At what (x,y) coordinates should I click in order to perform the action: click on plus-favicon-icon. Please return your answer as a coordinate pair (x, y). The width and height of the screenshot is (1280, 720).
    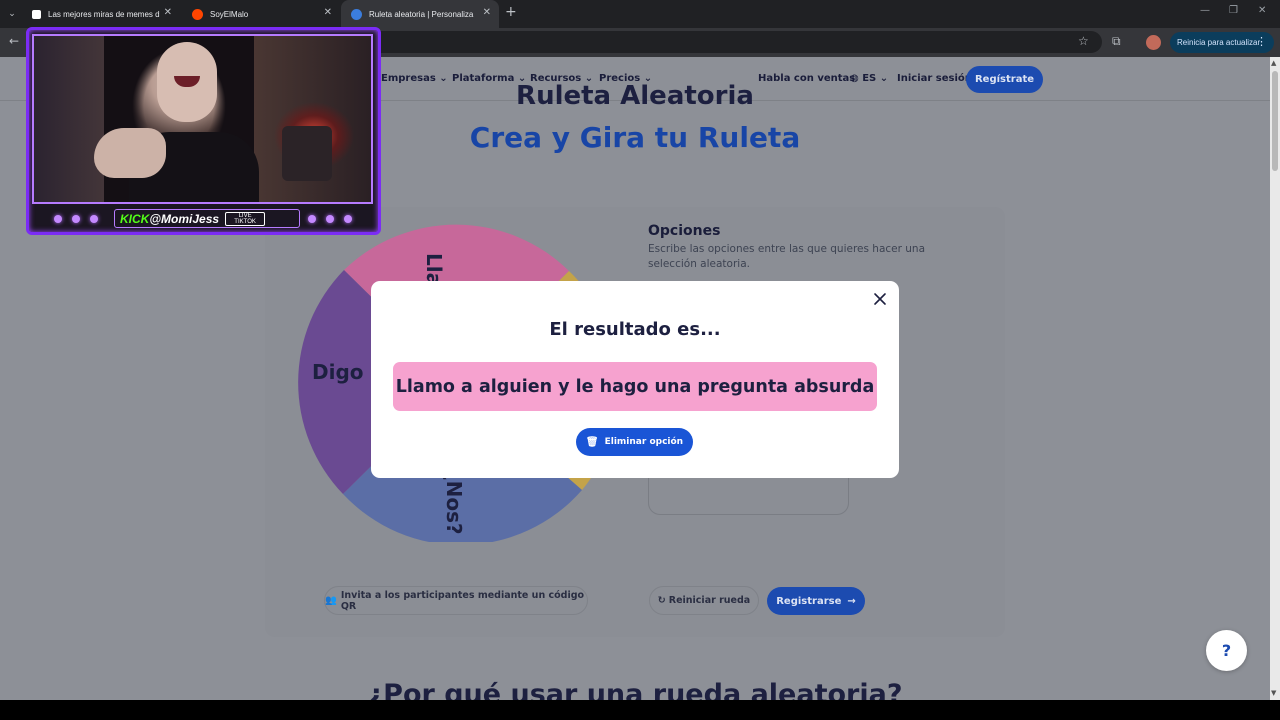
    Looking at the image, I should click on (36, 14).